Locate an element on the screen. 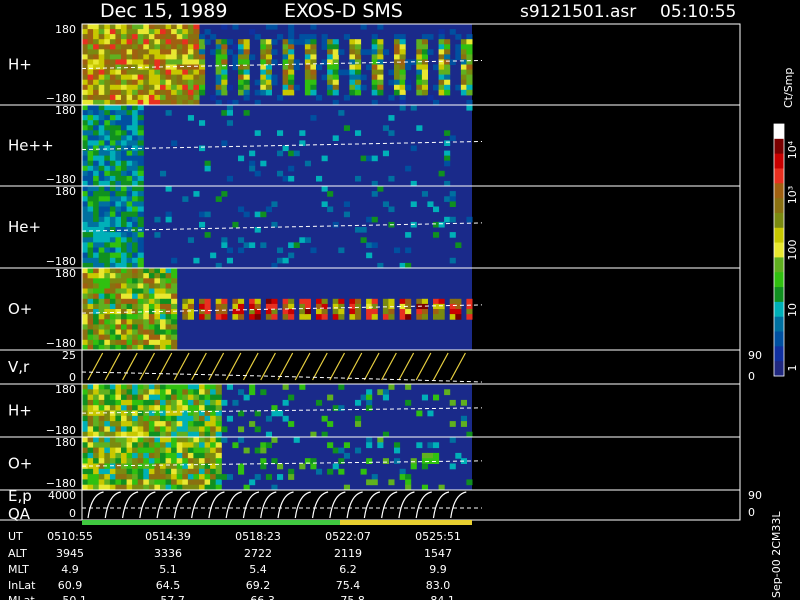 This screenshot has width=800, height=600. colorbar-swatch is located at coordinates (779, 265).